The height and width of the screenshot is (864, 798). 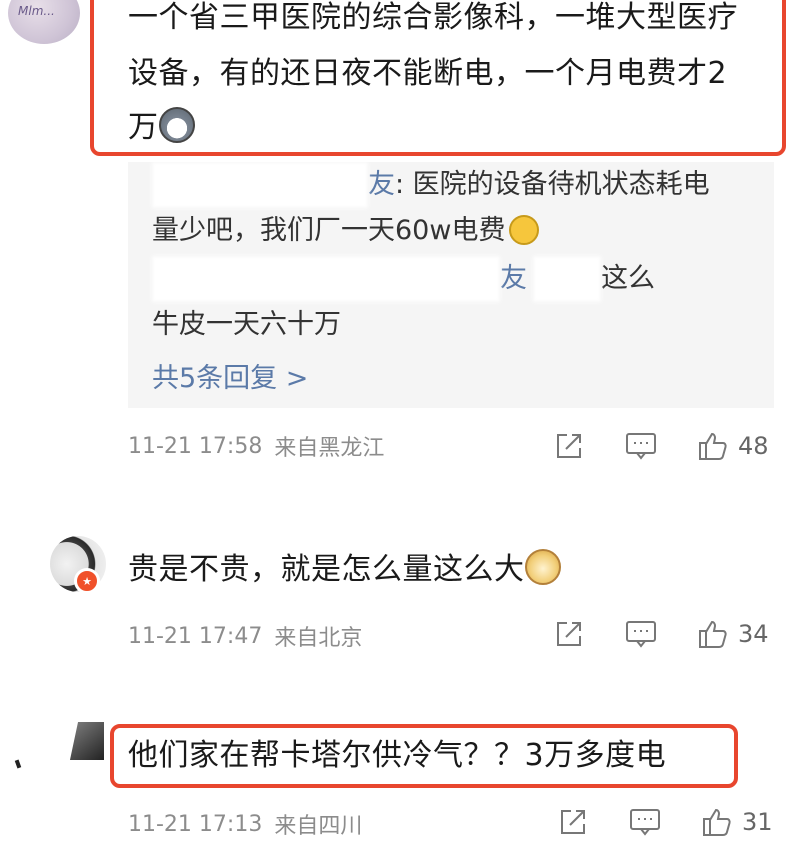 What do you see at coordinates (660, 446) in the screenshot?
I see `comment-1-actions: 48` at bounding box center [660, 446].